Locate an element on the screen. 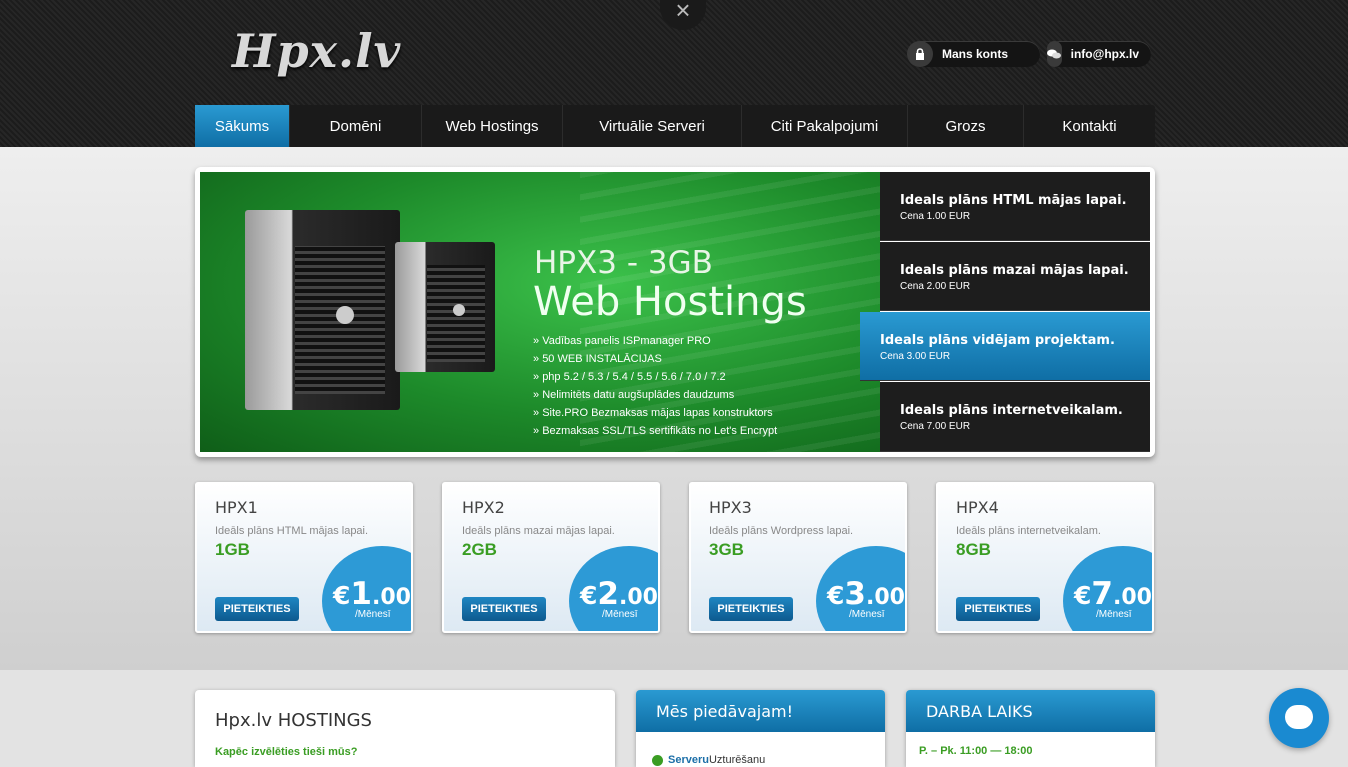 The image size is (1348, 767). plan-tab-title: Ideals plāns internetveikalam. is located at coordinates (1011, 410).